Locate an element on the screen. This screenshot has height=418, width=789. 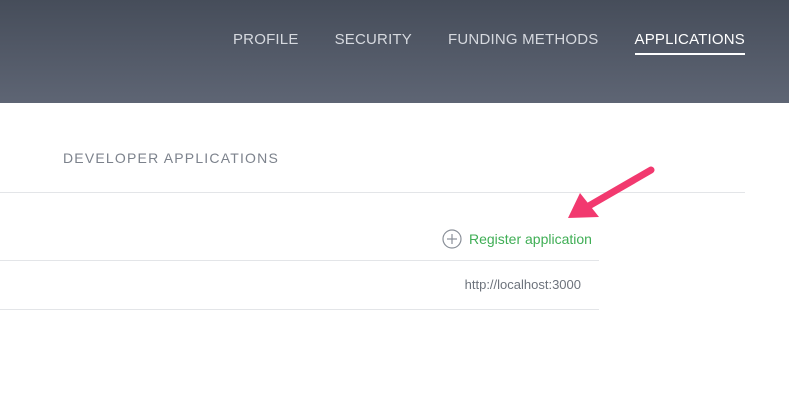
section-title: DEVELOPER APPLICATIONS is located at coordinates (171, 158).